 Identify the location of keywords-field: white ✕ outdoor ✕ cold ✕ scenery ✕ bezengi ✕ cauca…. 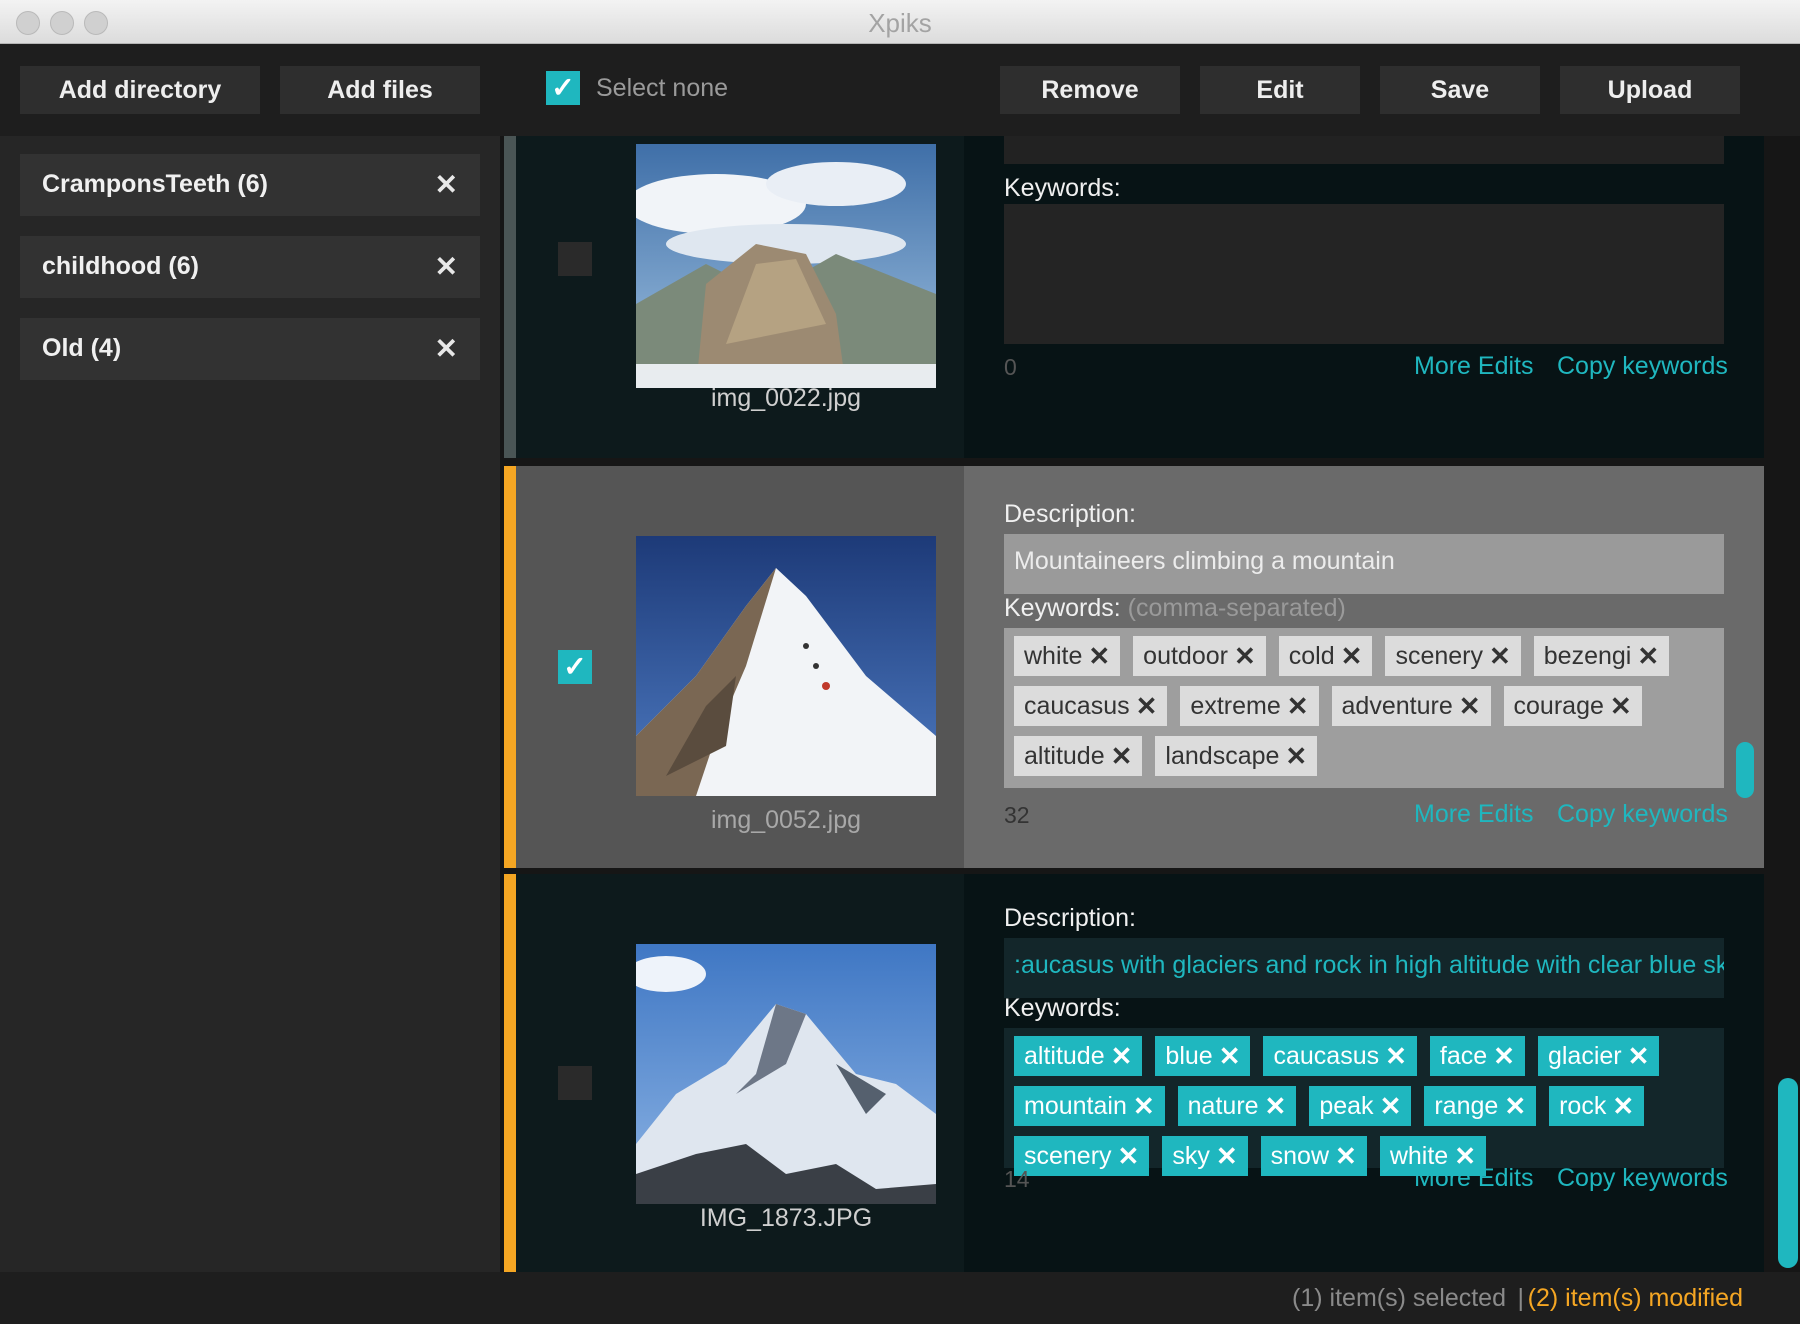
(1364, 708).